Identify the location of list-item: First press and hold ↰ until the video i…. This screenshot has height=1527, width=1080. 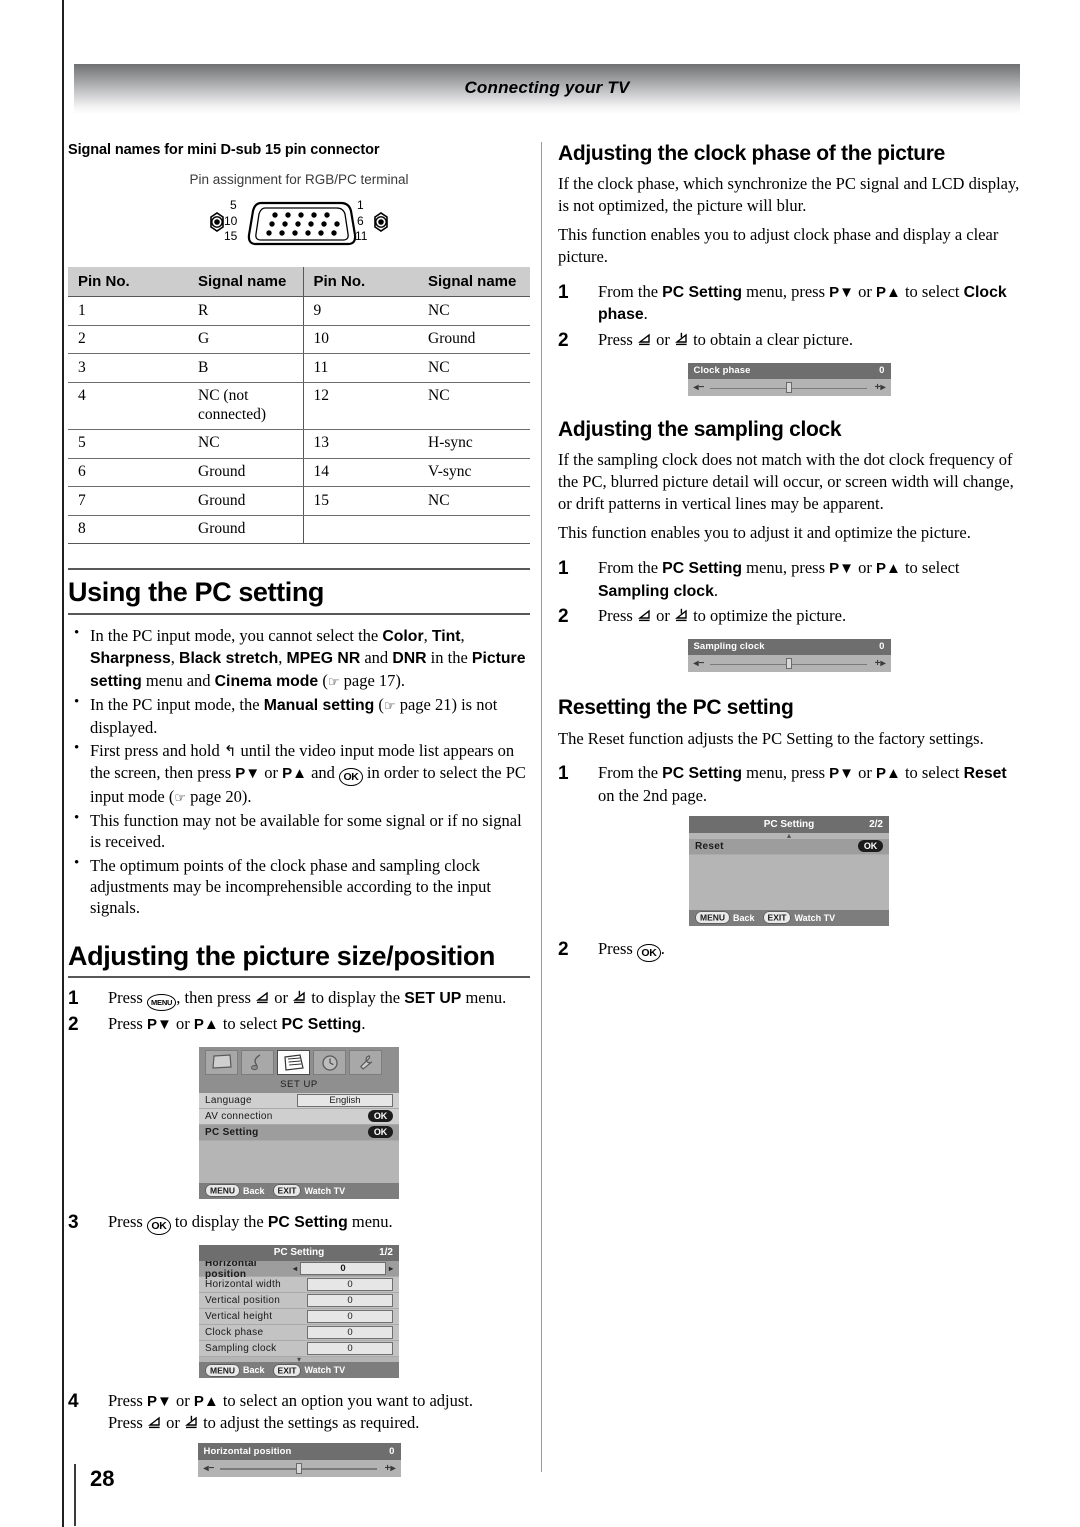
(299, 773).